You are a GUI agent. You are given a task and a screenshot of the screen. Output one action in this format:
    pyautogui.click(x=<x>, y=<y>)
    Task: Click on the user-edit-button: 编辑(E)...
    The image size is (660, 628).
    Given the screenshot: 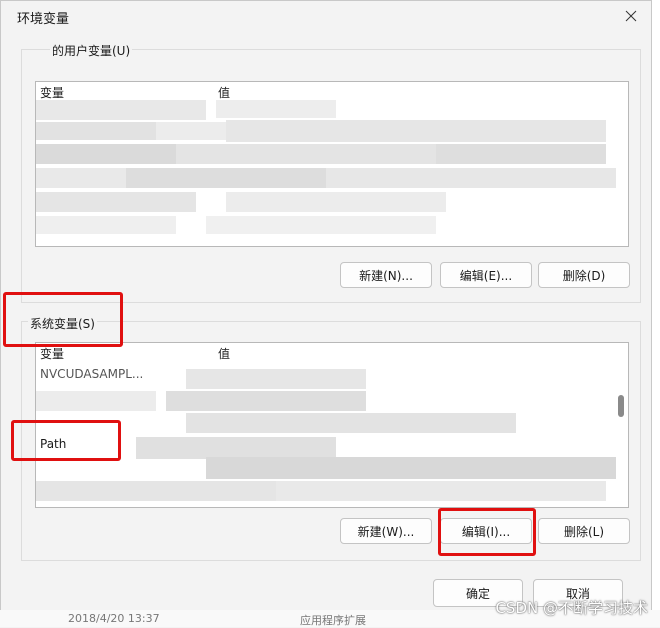 What is the action you would take?
    pyautogui.click(x=486, y=275)
    